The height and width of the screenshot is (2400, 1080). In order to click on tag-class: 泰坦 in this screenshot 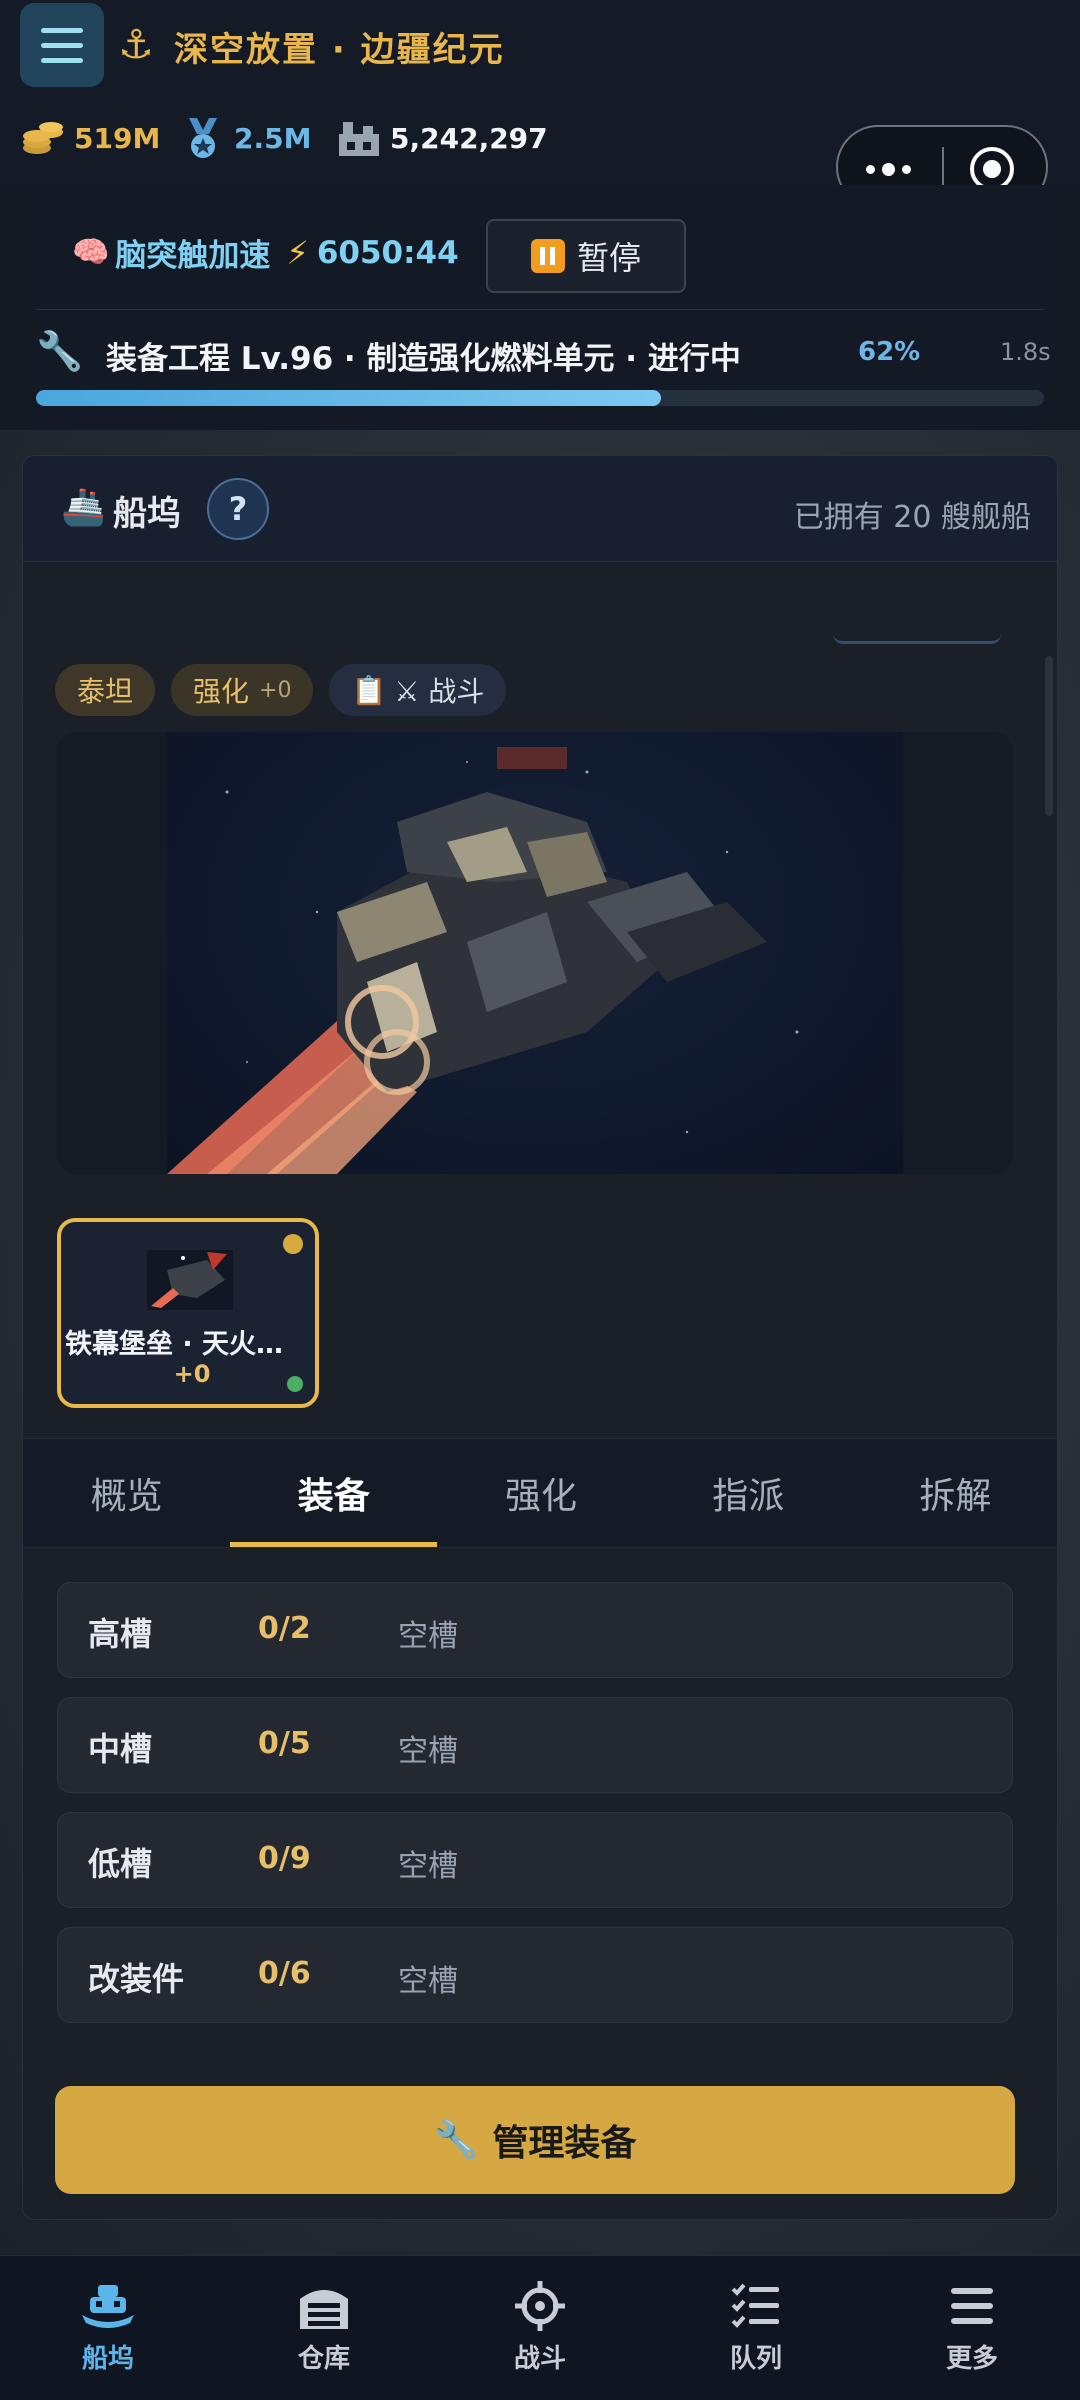, I will do `click(105, 690)`.